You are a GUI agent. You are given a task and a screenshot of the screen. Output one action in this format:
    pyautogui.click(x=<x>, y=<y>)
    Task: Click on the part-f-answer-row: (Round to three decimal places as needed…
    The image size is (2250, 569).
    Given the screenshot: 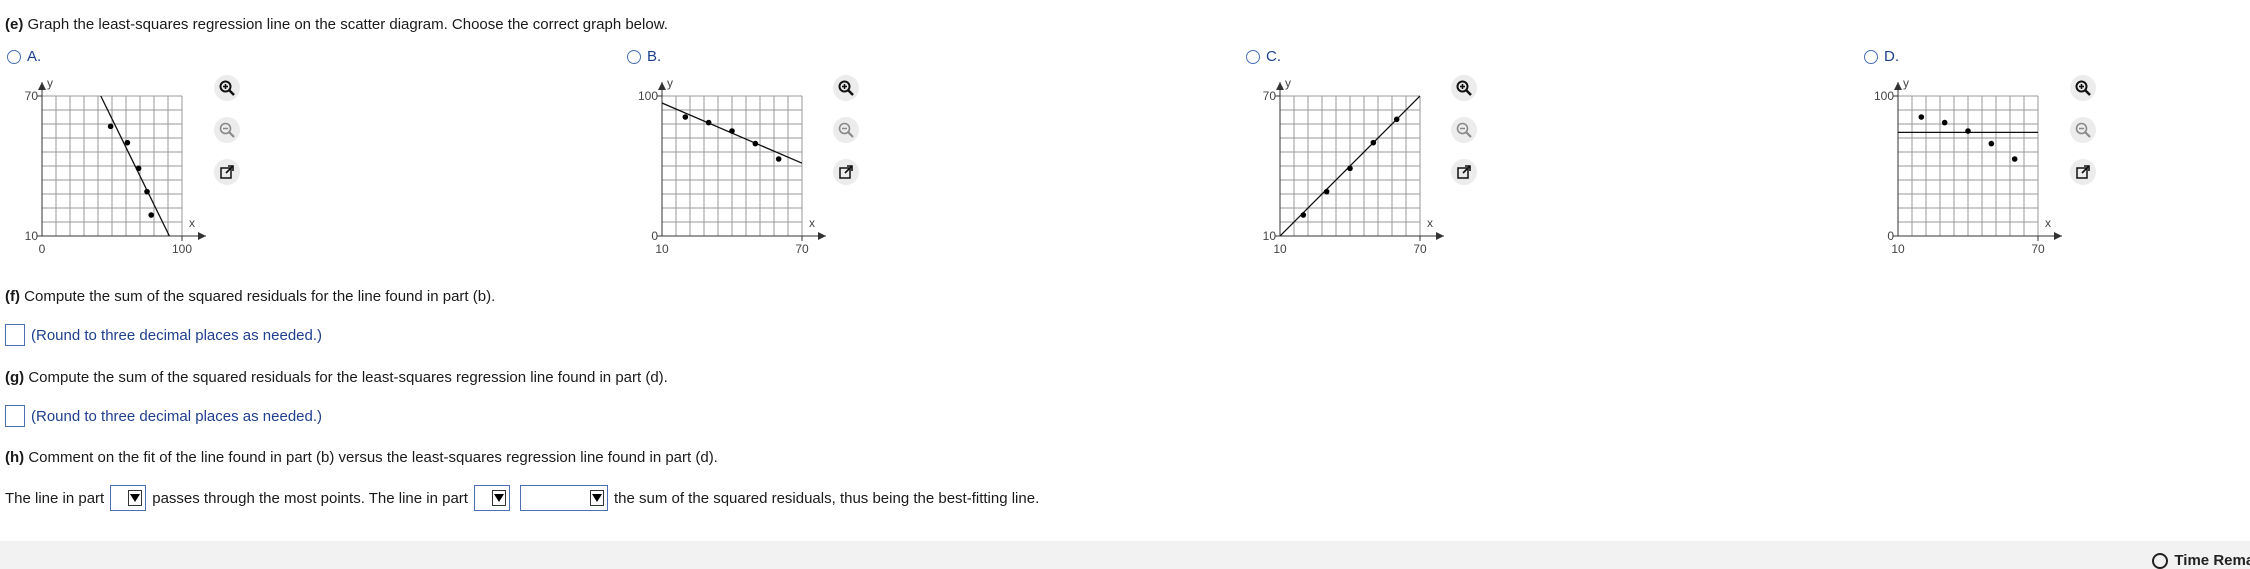 What is the action you would take?
    pyautogui.click(x=163, y=335)
    